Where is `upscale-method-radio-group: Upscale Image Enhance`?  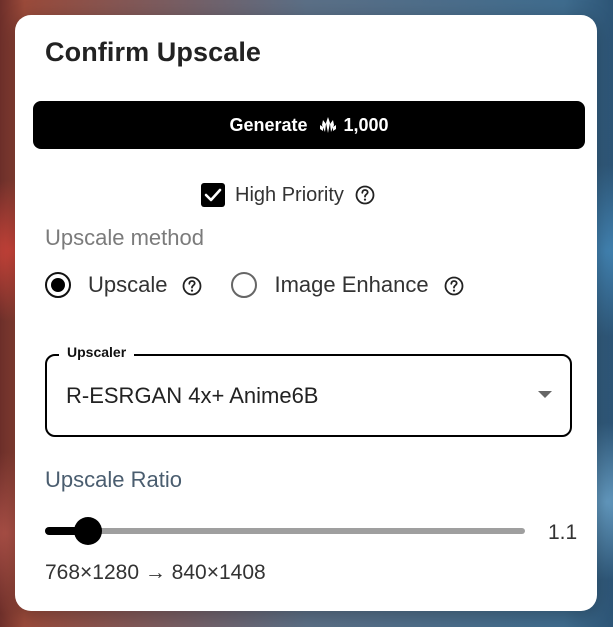
upscale-method-radio-group: Upscale Image Enhance is located at coordinates (255, 285).